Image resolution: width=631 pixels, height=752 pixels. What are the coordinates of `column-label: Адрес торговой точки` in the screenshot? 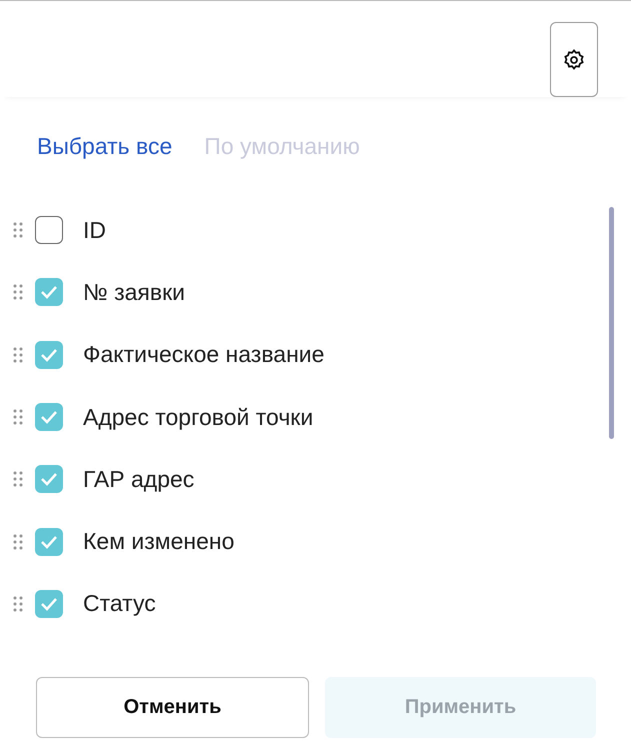 It's located at (198, 417).